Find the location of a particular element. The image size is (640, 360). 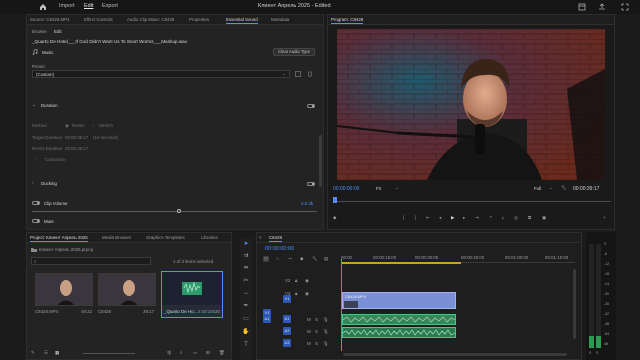

menu-export: Export is located at coordinates (110, 6).